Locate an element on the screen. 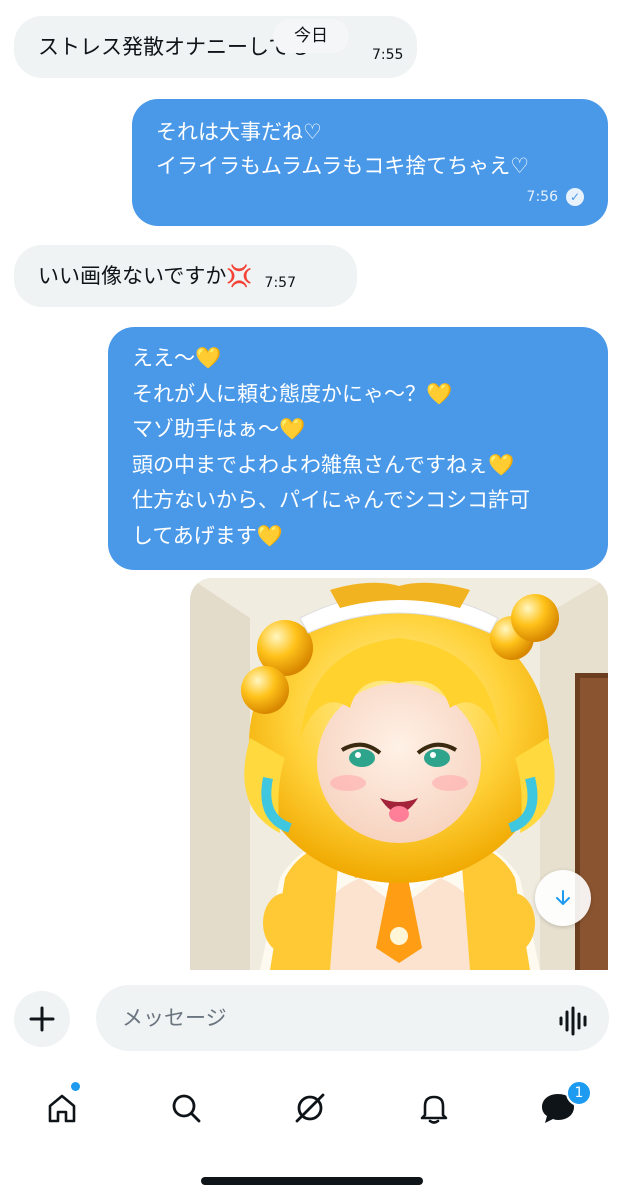 Image resolution: width=623 pixels, height=1199 pixels. add-media-button is located at coordinates (42, 1019).